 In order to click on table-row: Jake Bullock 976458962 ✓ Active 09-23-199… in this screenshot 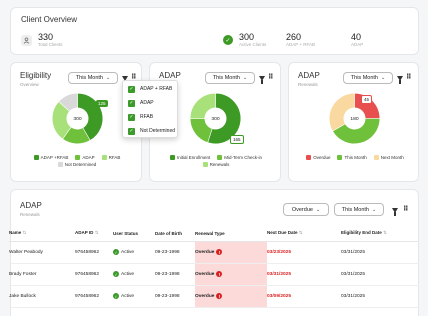, I will do `click(214, 296)`.